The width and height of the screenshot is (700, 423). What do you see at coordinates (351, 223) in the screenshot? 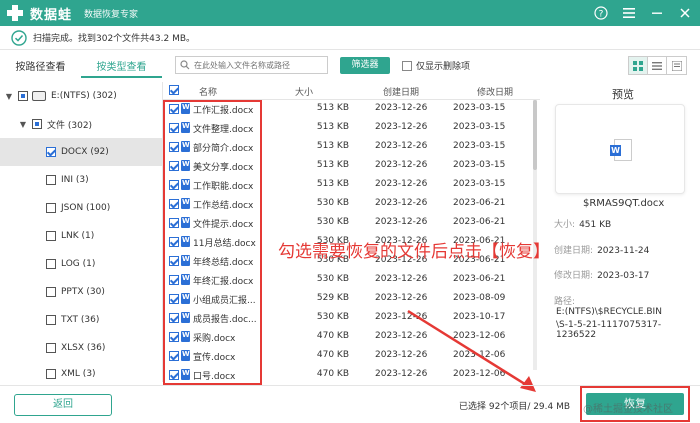
I see `table-row: 文件提示.docx 530 KB 2023-12-26 2023-06-21` at bounding box center [351, 223].